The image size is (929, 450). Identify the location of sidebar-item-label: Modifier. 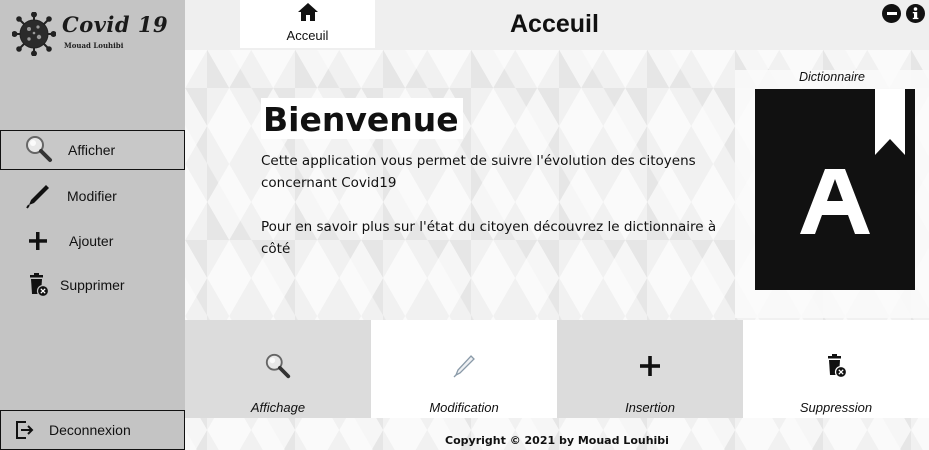
(92, 196).